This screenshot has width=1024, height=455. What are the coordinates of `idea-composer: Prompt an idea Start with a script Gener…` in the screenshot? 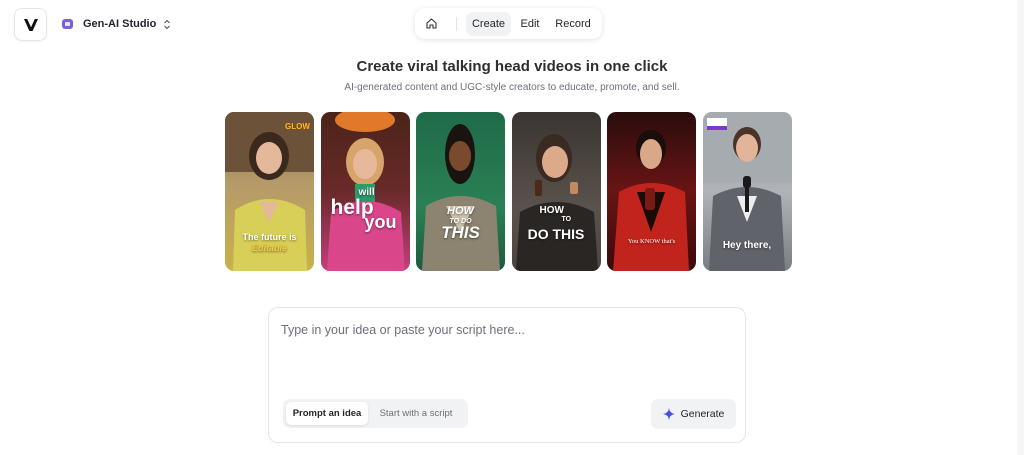 It's located at (507, 375).